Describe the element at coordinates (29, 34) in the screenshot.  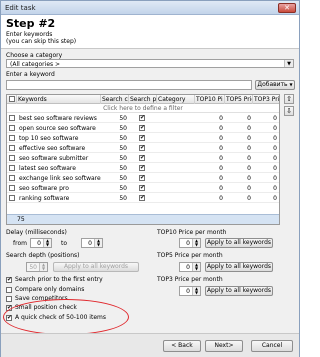
I see `step-instruction: Enter keywords` at that location.